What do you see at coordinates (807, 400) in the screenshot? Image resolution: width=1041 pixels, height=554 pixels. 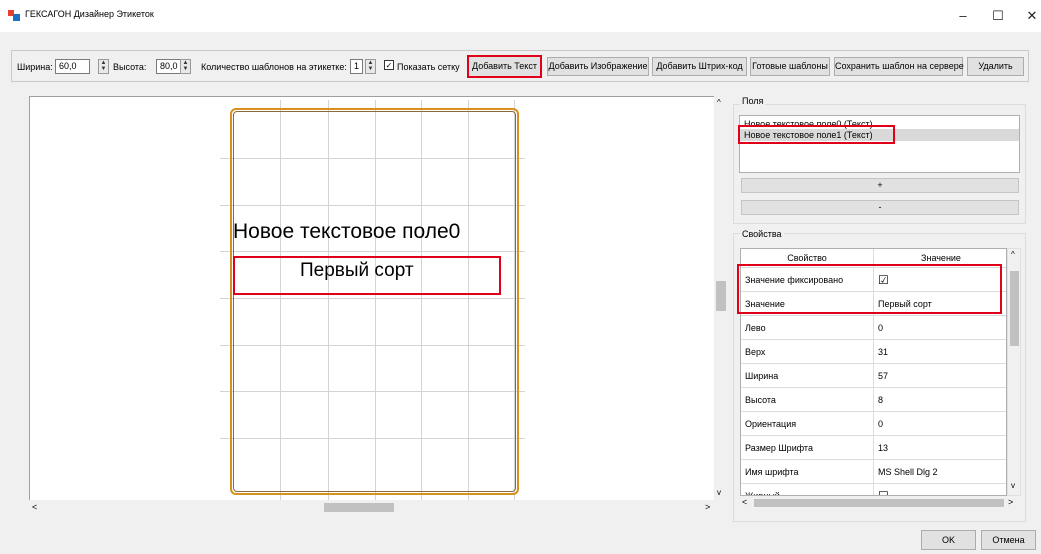 I see `property-name: Высота` at bounding box center [807, 400].